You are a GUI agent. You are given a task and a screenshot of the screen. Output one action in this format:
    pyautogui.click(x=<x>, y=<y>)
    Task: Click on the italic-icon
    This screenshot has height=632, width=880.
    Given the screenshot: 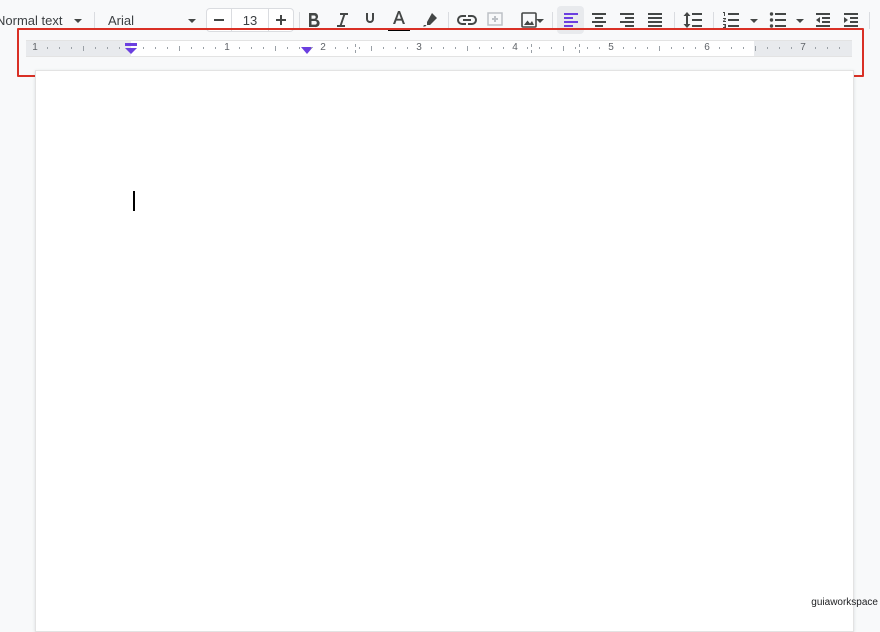 What is the action you would take?
    pyautogui.click(x=342, y=20)
    